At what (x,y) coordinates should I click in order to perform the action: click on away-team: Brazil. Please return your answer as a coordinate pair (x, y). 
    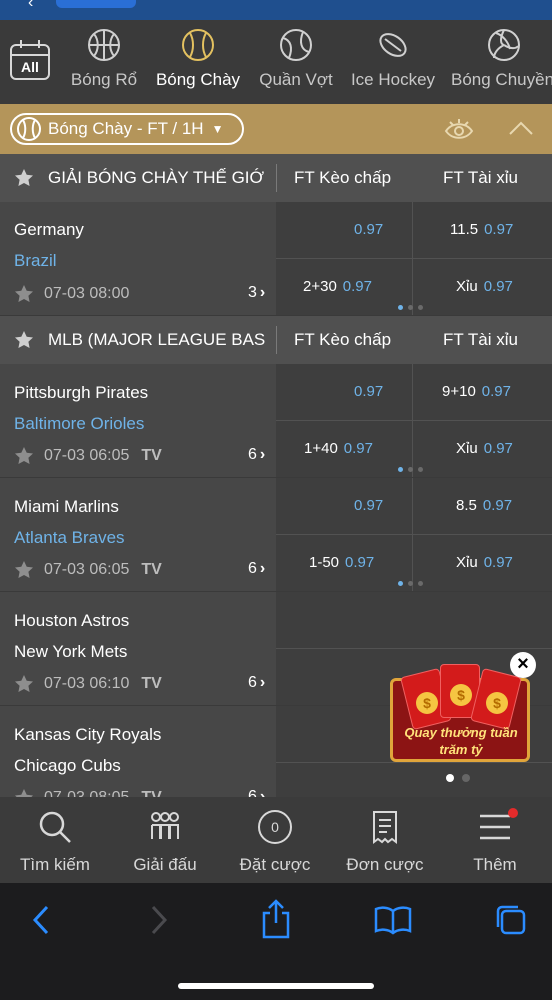
    Looking at the image, I should click on (35, 260).